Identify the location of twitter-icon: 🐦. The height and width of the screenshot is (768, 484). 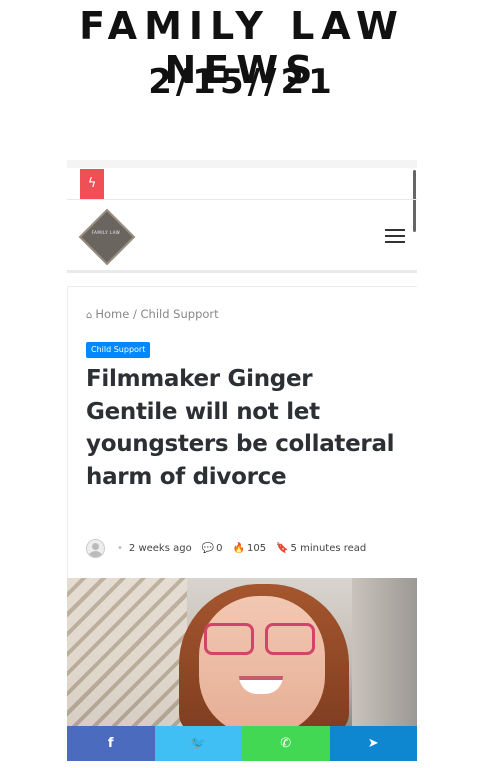
(198, 743).